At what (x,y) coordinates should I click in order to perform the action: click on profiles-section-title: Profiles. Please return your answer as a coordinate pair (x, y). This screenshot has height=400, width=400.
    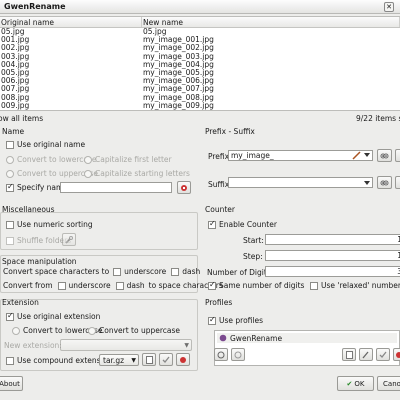
    Looking at the image, I should click on (219, 302).